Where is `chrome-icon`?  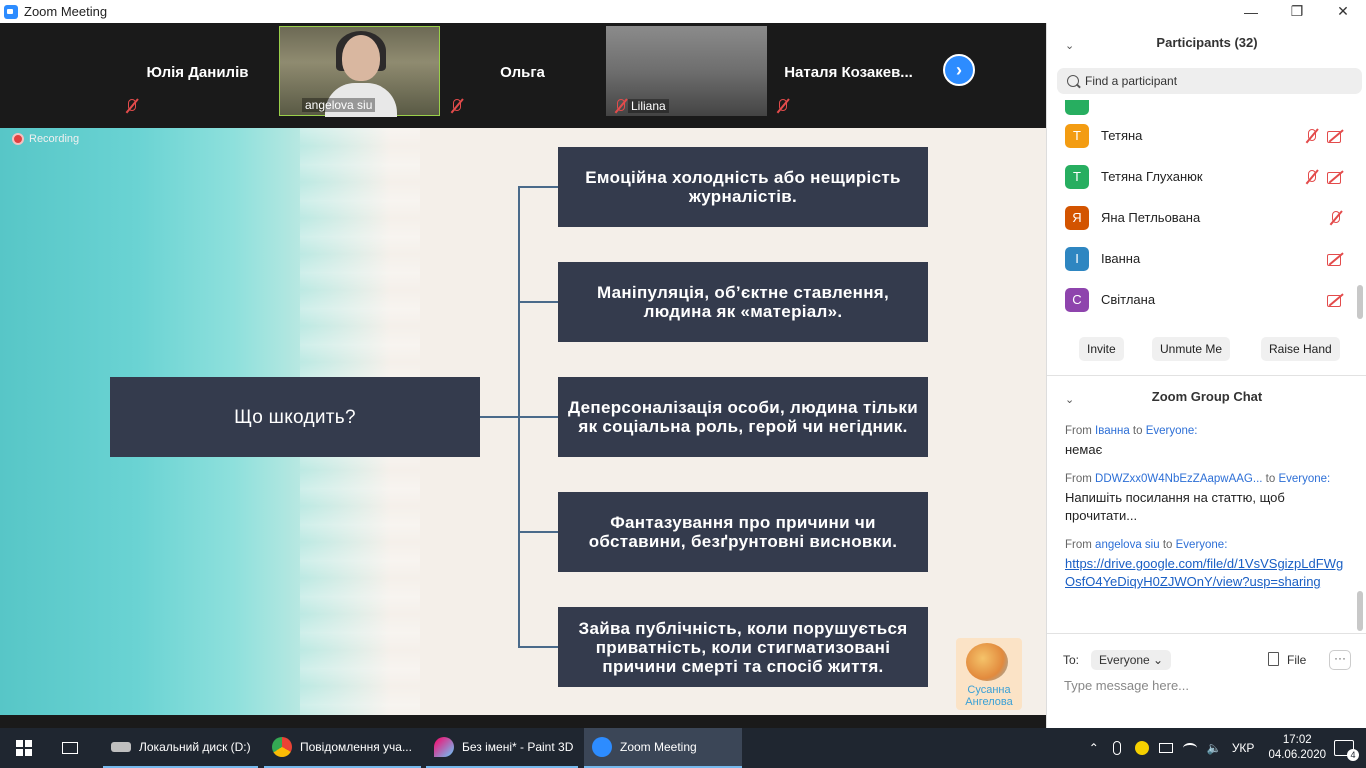 chrome-icon is located at coordinates (282, 747).